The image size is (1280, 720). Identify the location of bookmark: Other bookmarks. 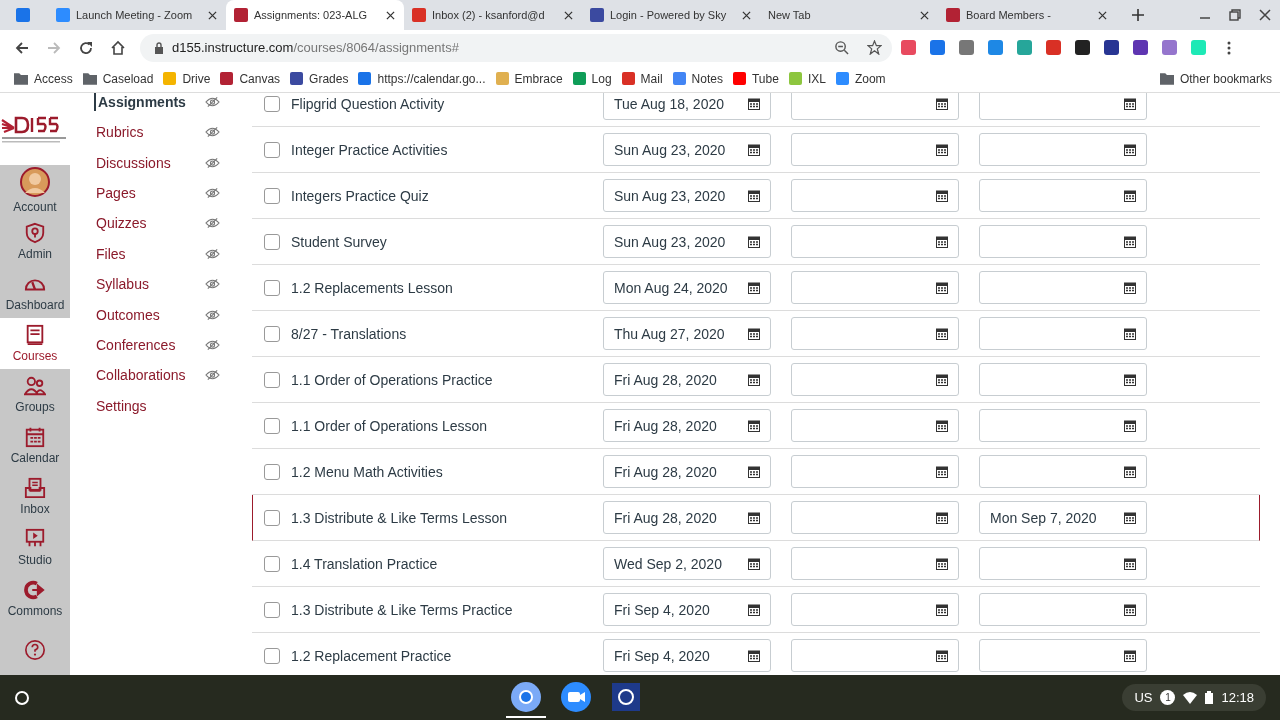
(1215, 78).